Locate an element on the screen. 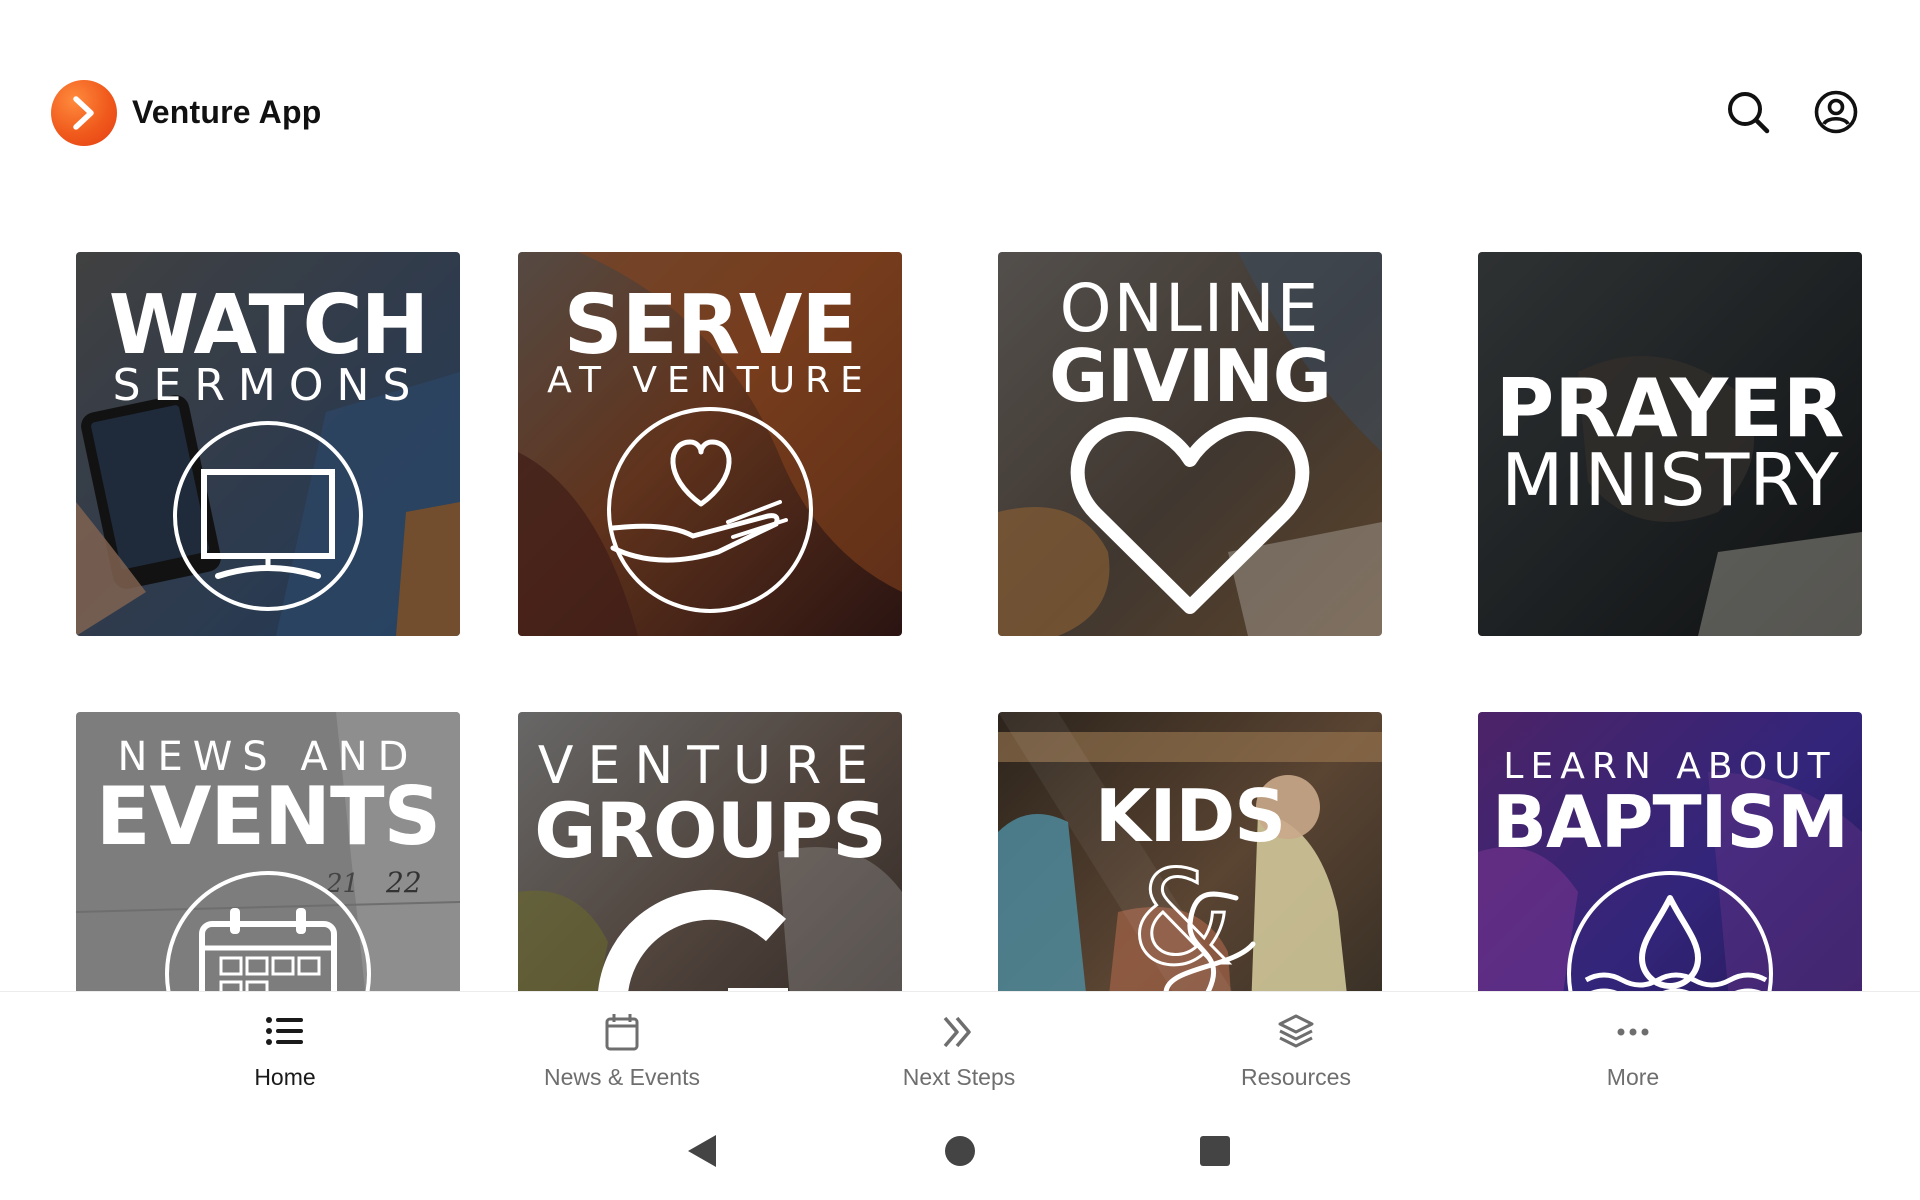  nav-item-home: Home is located at coordinates (285, 1047).